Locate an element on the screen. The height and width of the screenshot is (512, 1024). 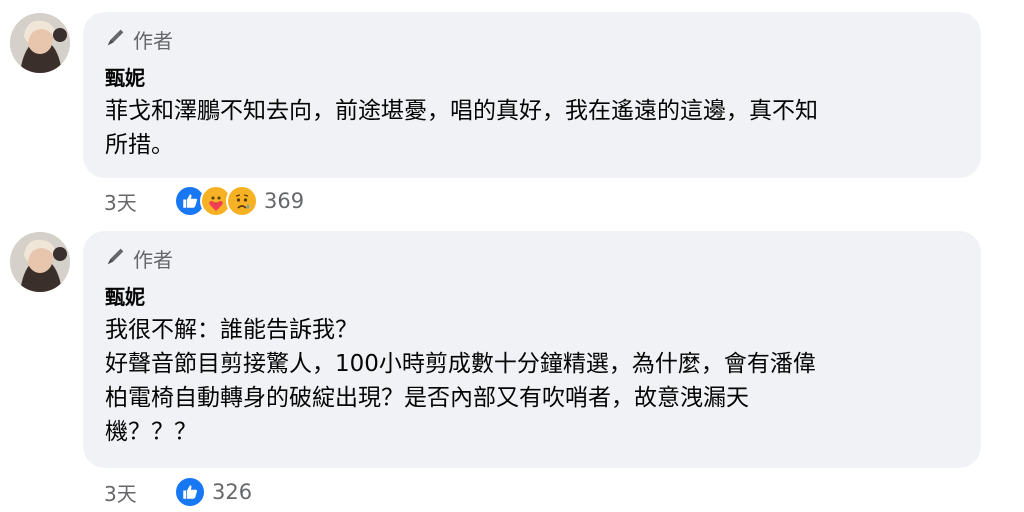
pen-icon is located at coordinates (116, 258).